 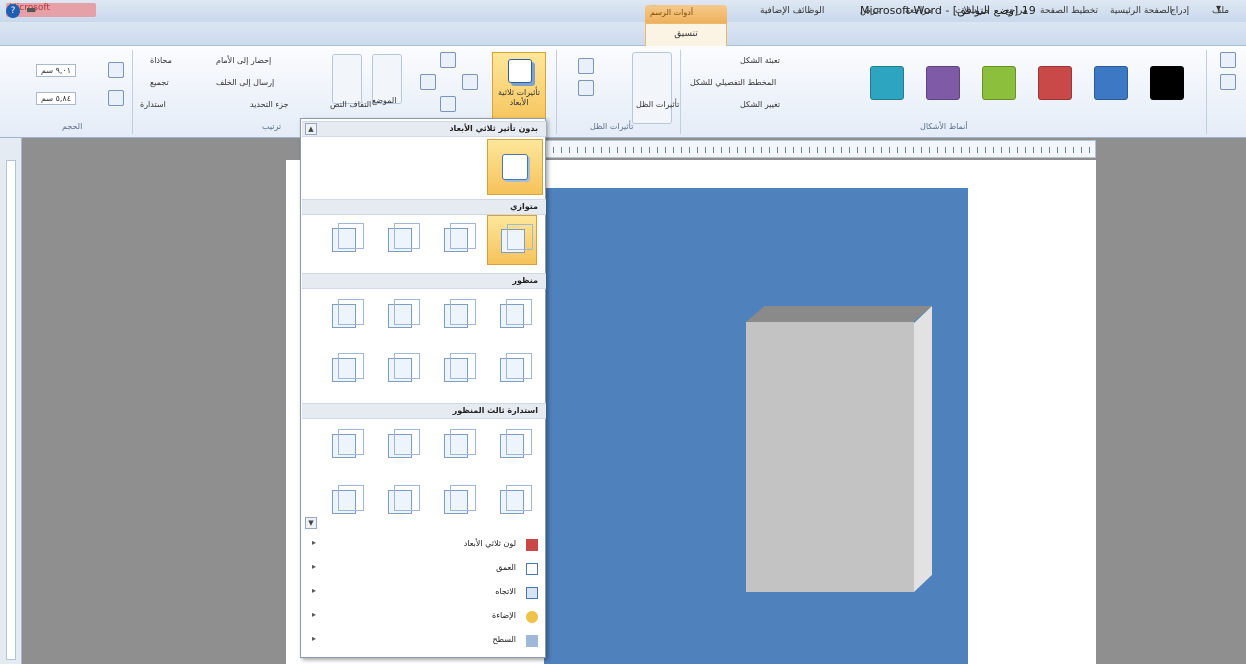 What do you see at coordinates (1016, 11) in the screenshot?
I see `tab-references: مراجع` at bounding box center [1016, 11].